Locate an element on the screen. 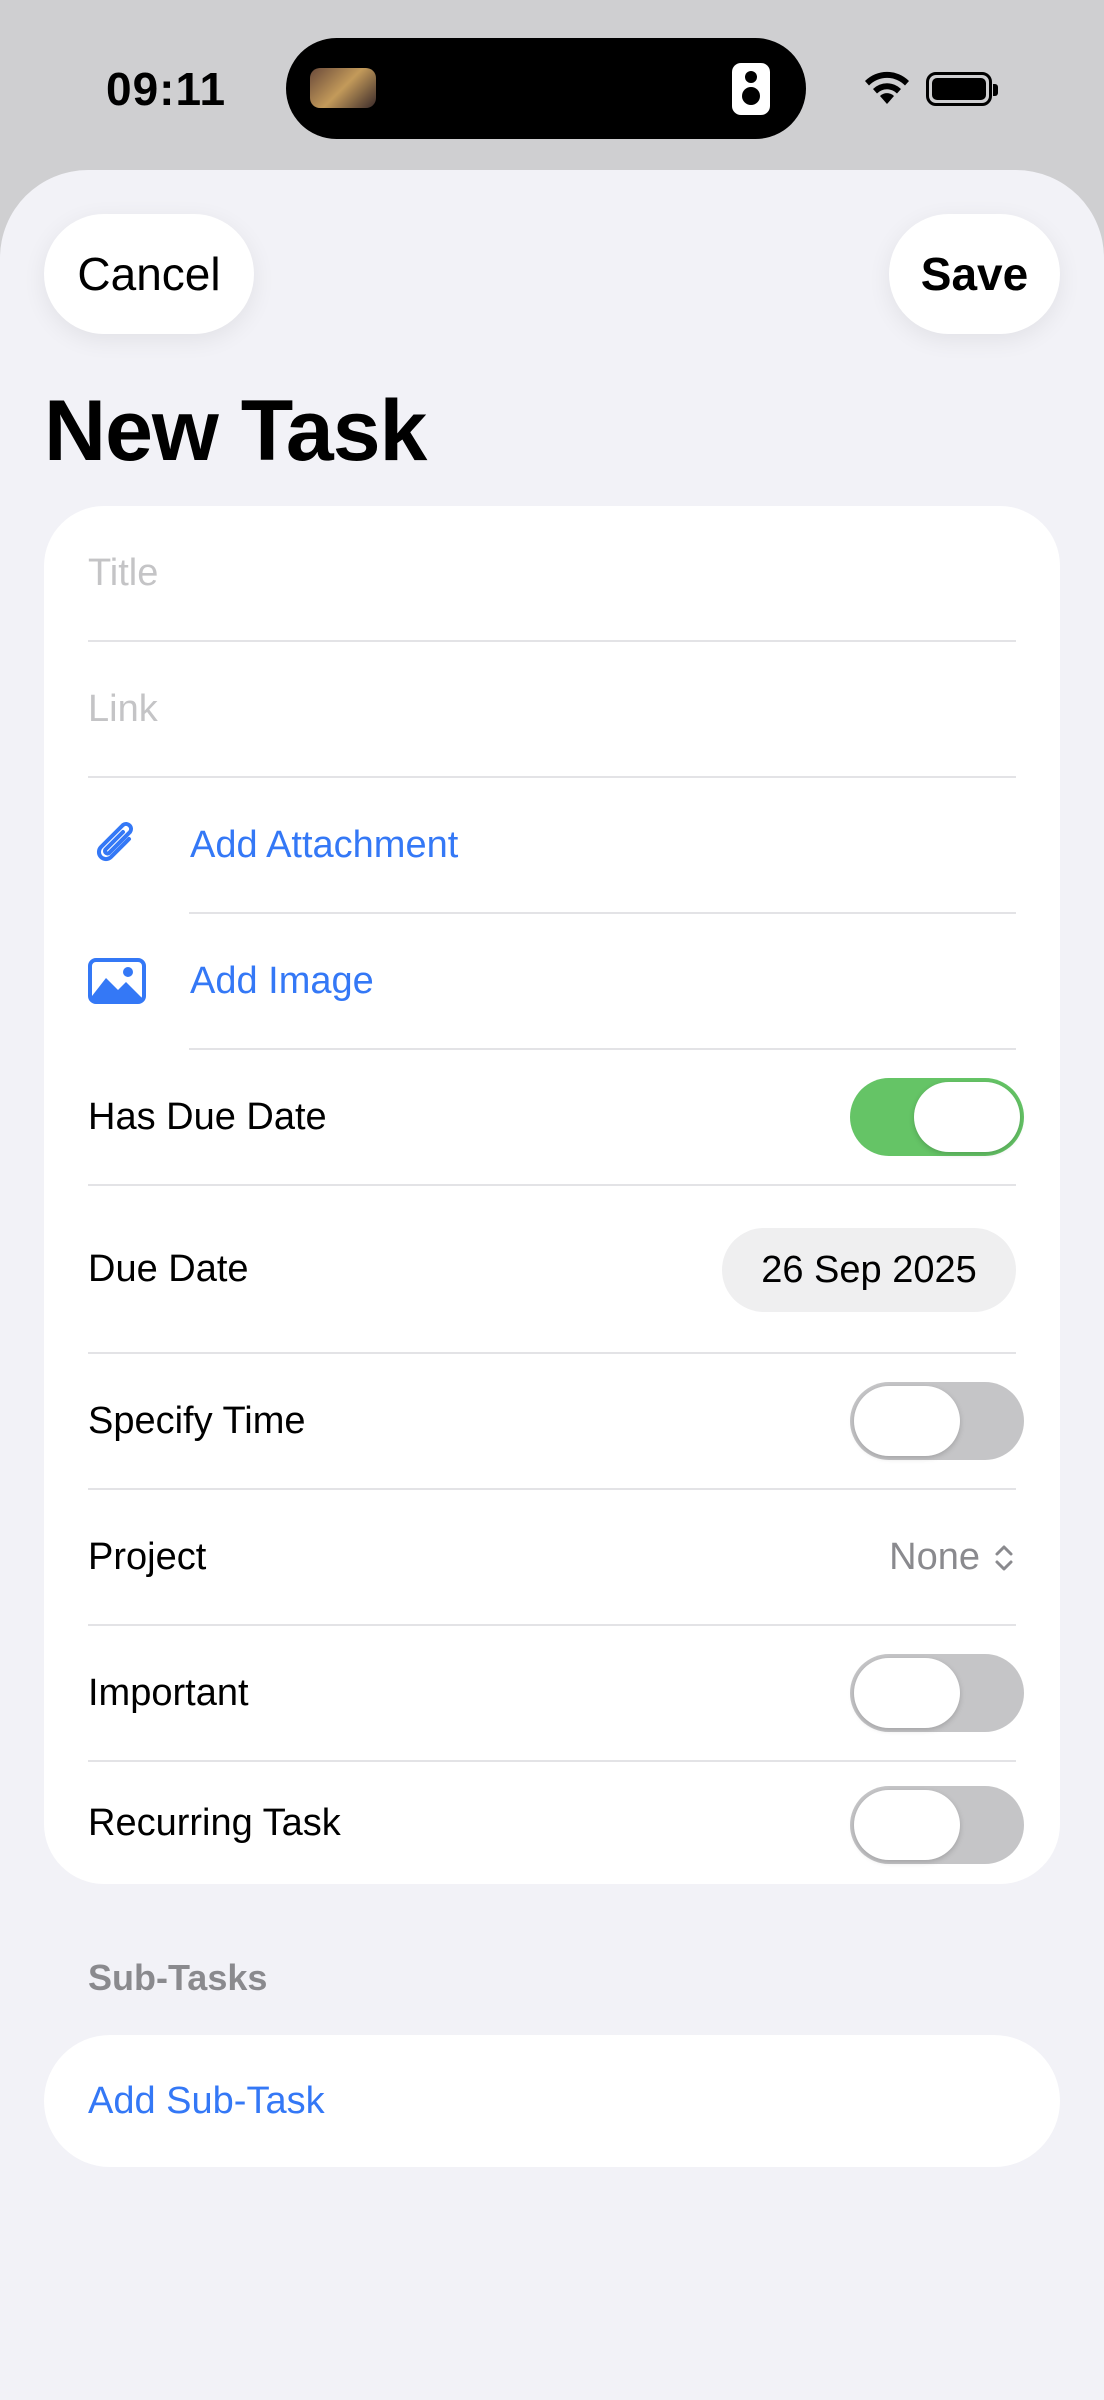  battery-icon is located at coordinates (962, 89).